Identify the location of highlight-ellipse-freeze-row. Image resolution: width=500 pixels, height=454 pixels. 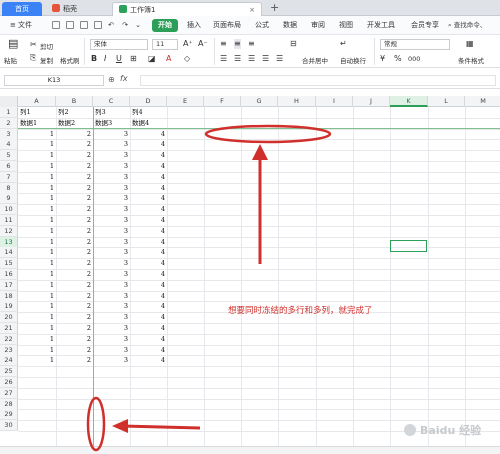
(268, 134).